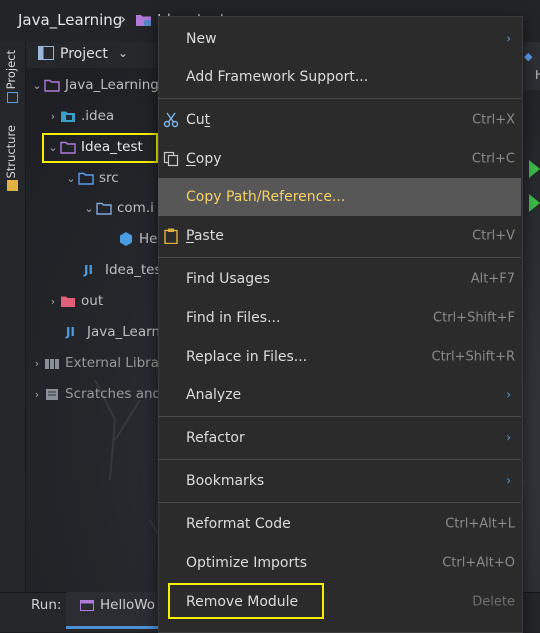  I want to click on scratches-icon, so click(52, 394).